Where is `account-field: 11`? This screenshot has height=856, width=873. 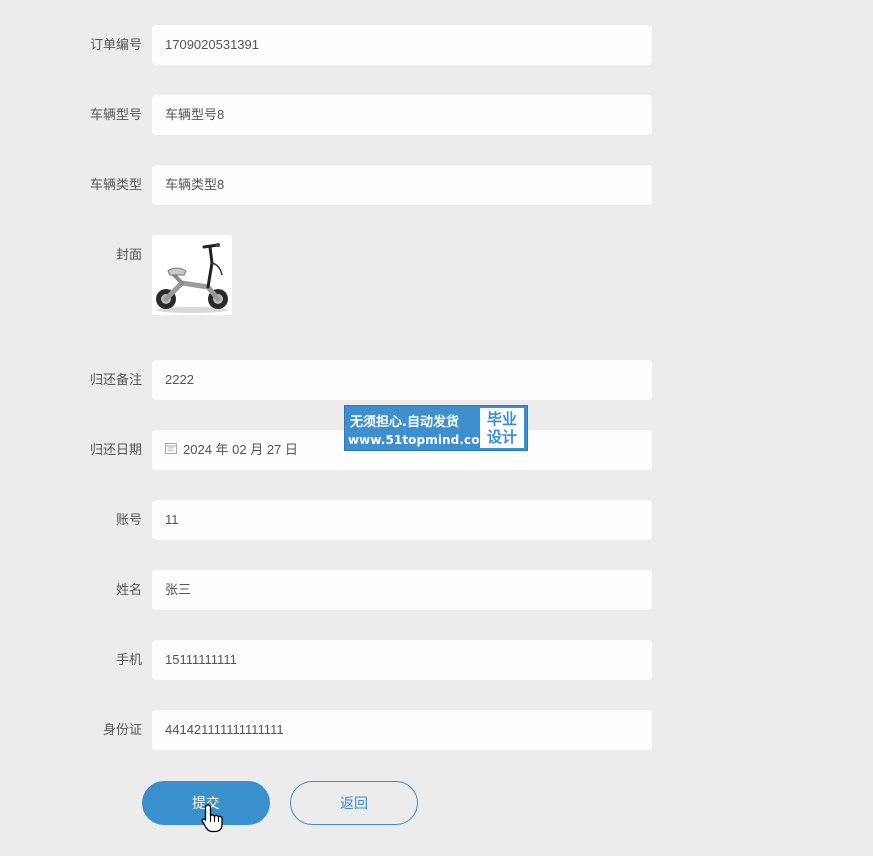 account-field: 11 is located at coordinates (402, 520).